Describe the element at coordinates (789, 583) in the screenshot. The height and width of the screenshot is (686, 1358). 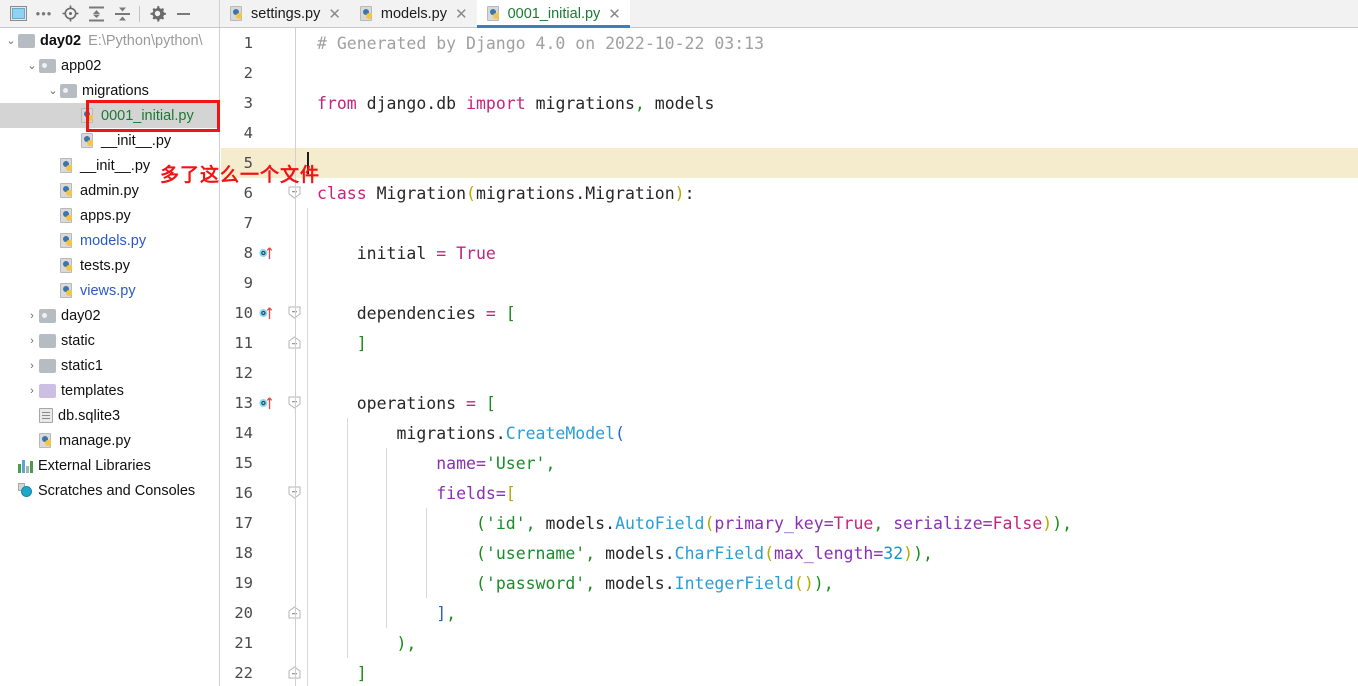
I see `code-line: 19 ('password', models.IntegerField()),` at that location.